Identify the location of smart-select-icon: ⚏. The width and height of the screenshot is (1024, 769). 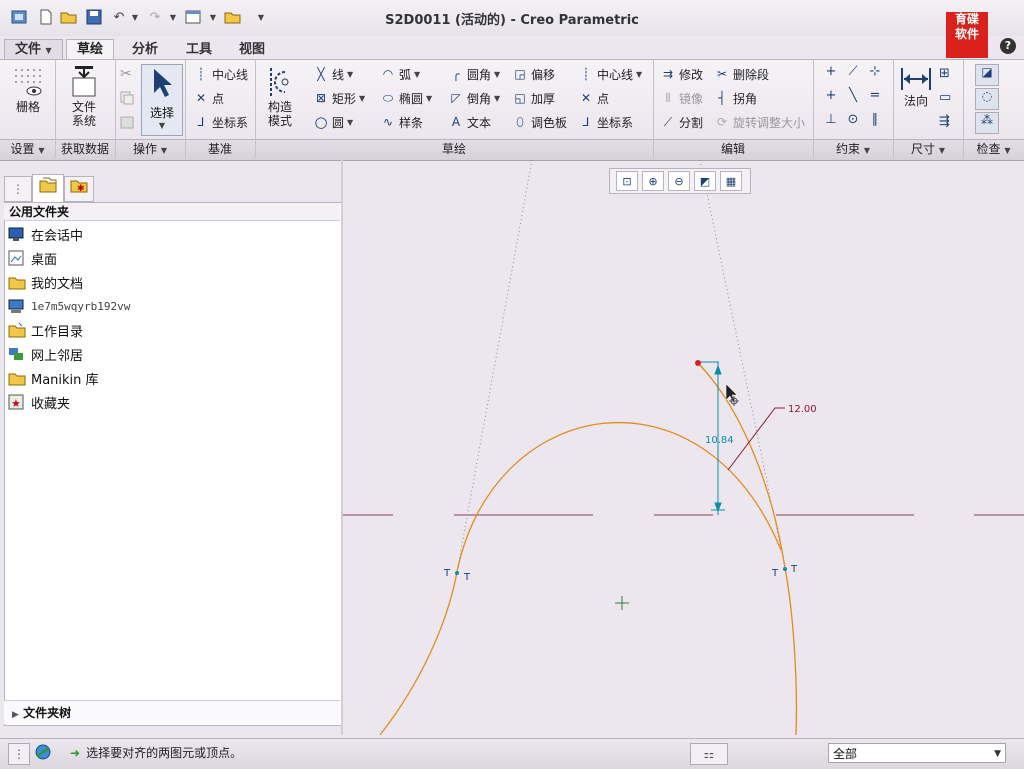
(709, 754).